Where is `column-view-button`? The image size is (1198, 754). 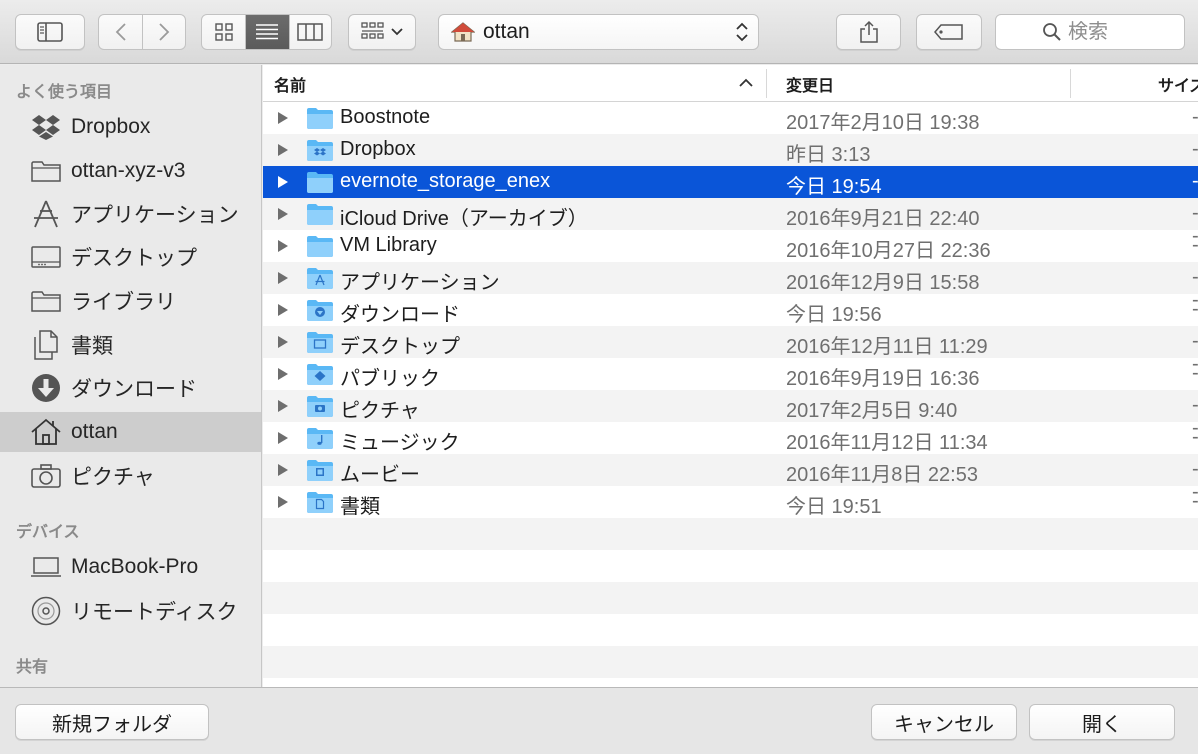 column-view-button is located at coordinates (309, 32).